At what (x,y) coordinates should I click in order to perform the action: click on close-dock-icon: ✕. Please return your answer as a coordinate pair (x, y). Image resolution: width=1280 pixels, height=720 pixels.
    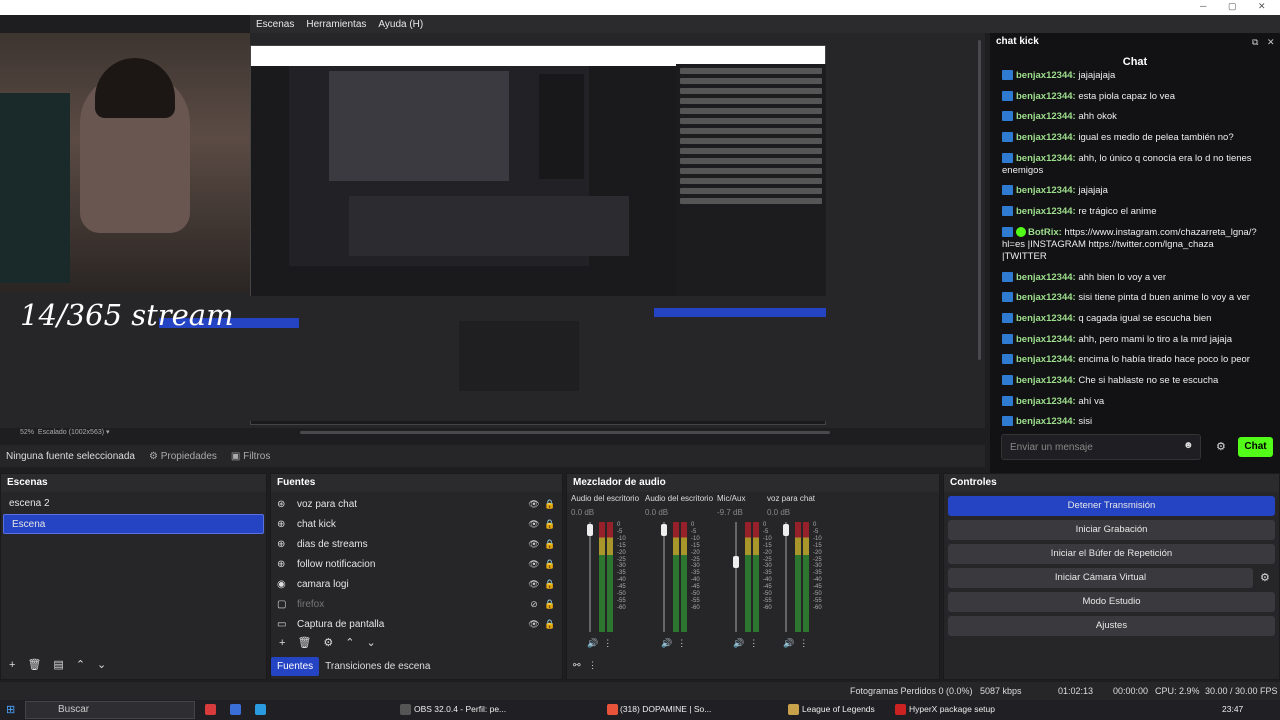
    Looking at the image, I should click on (1271, 42).